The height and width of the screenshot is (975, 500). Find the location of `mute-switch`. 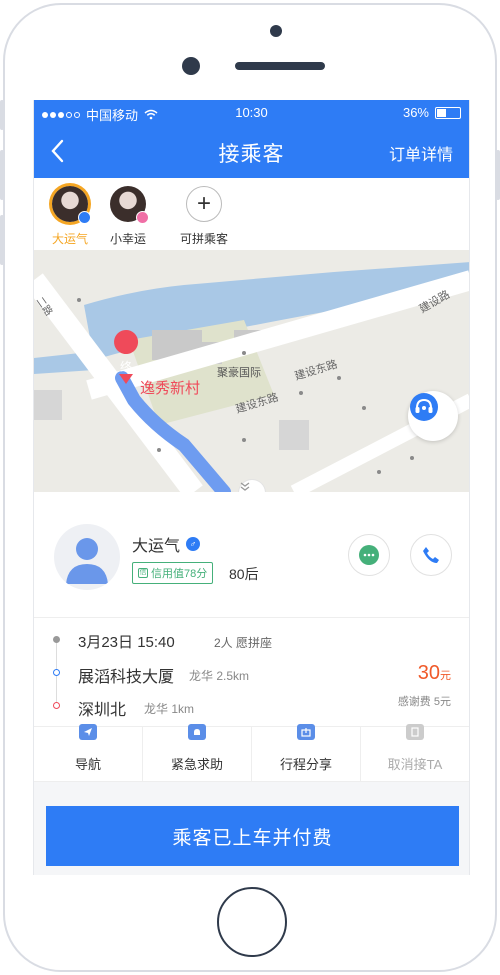

mute-switch is located at coordinates (2, 115).